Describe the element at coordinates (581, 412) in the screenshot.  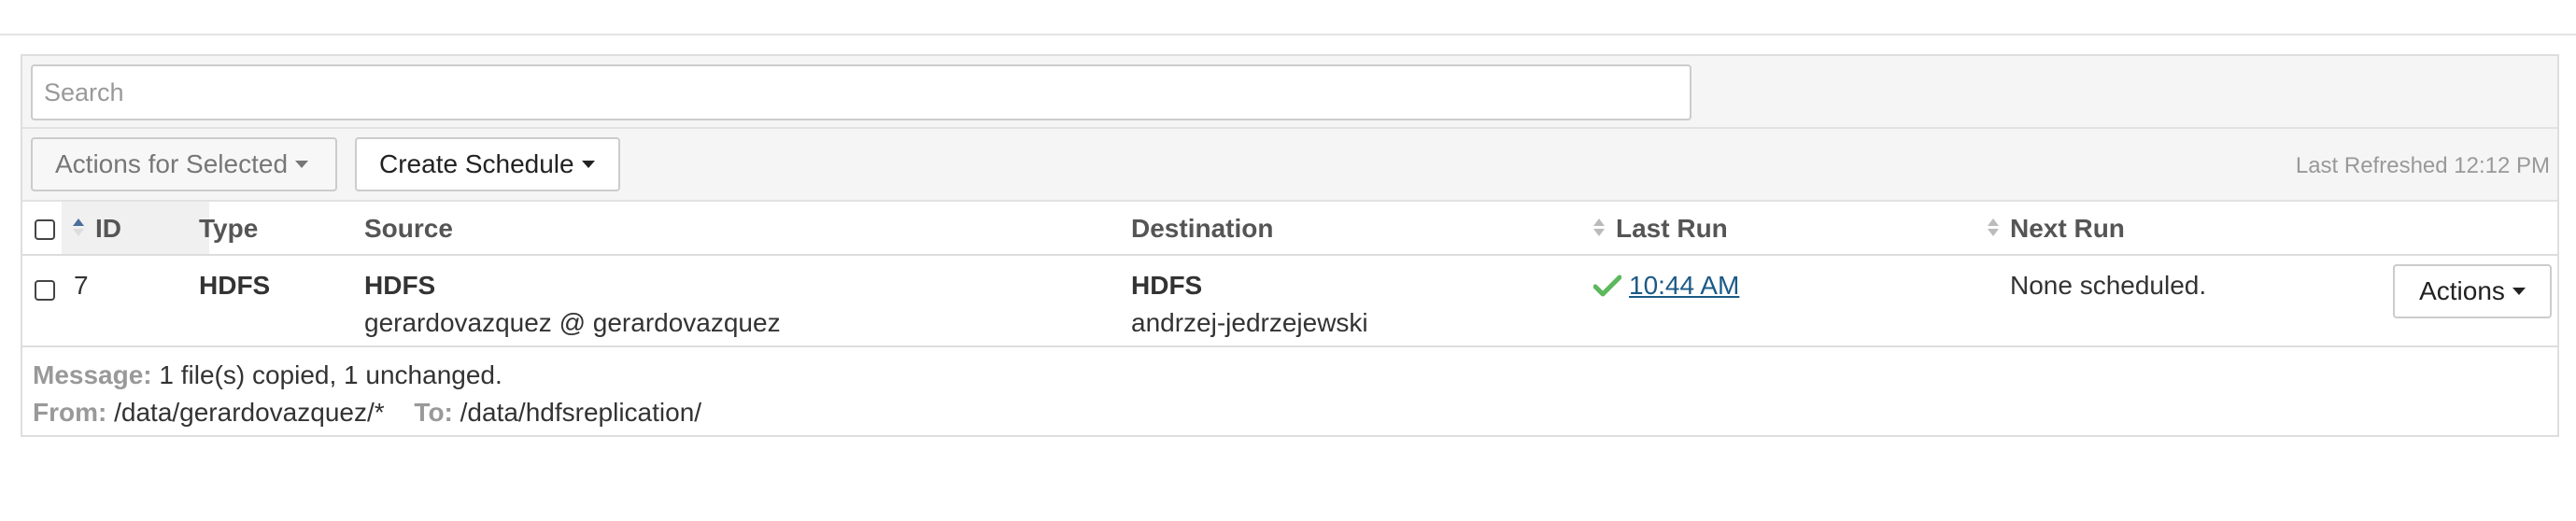
I see `to-path: /data/hdfsreplication/` at that location.